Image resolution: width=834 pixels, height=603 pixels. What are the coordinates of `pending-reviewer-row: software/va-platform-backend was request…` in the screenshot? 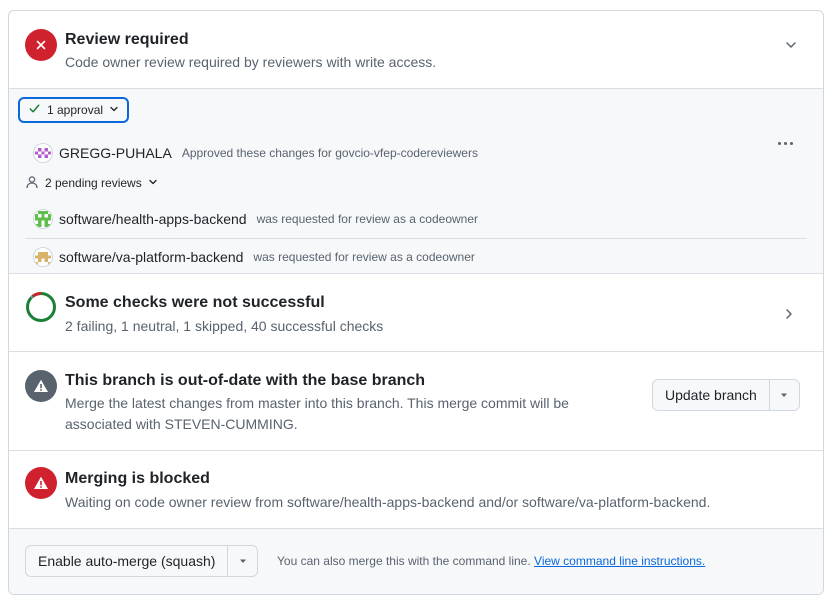 It's located at (254, 257).